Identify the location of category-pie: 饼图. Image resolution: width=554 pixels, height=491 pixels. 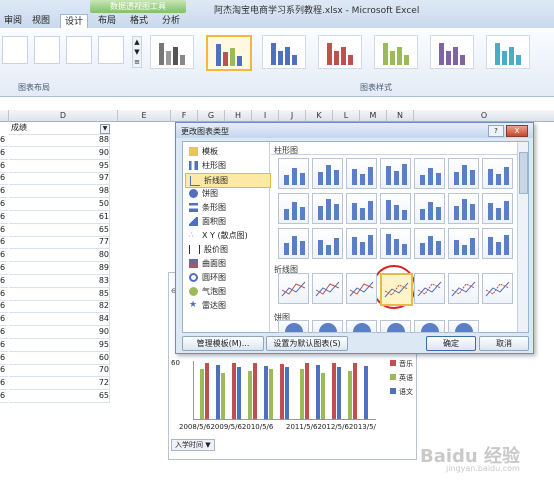
(203, 193).